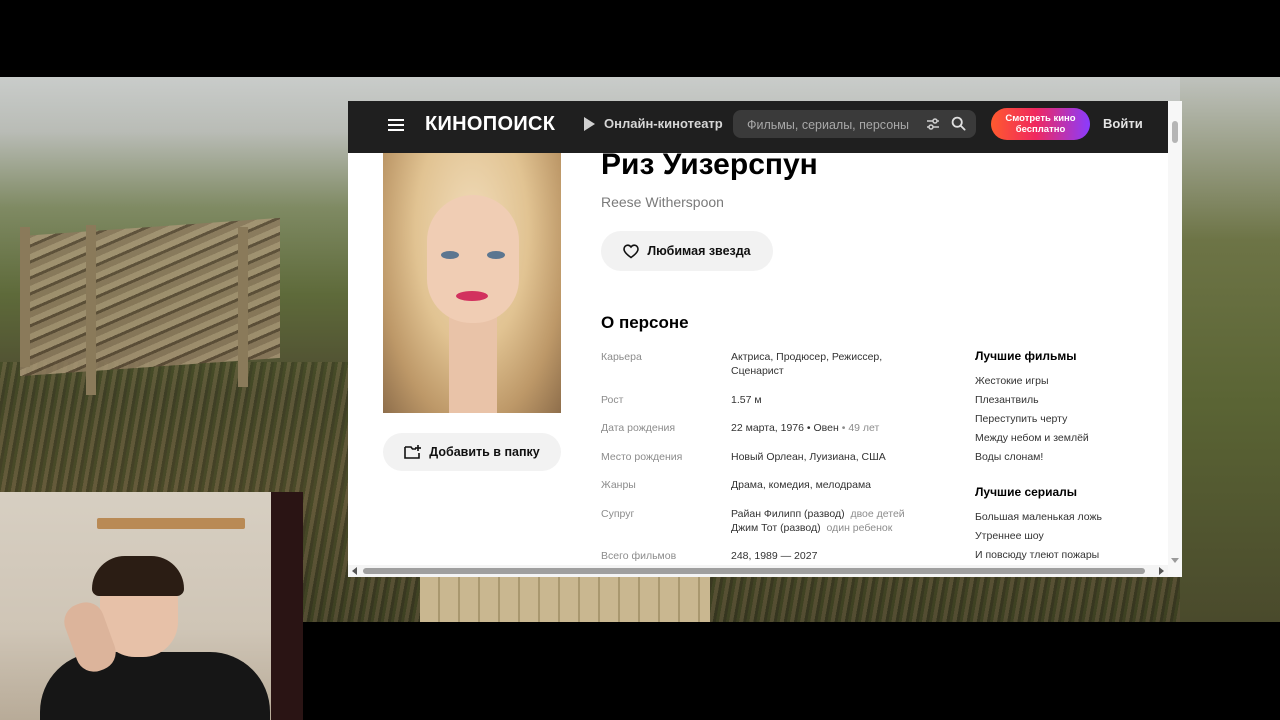  I want to click on best-series-link: И повсюду тлеют пожары, so click(1070, 555).